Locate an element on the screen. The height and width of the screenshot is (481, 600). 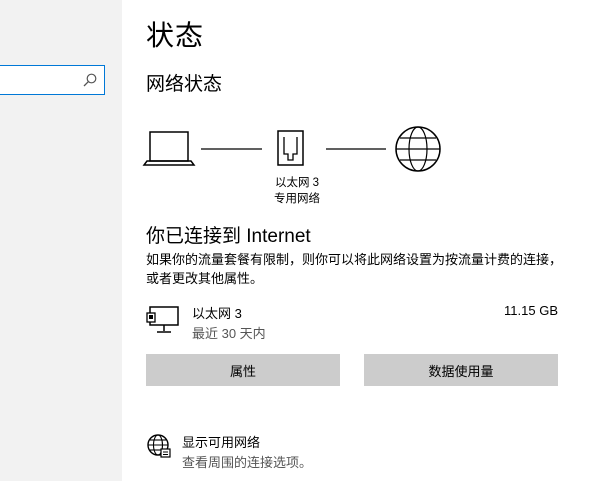
adapter-period: 最近 30 天内 is located at coordinates (229, 333).